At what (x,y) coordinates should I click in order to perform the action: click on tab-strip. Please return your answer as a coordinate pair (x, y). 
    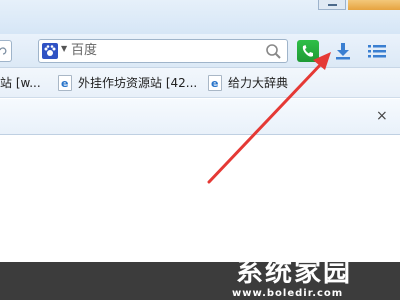
    Looking at the image, I should click on (200, 117).